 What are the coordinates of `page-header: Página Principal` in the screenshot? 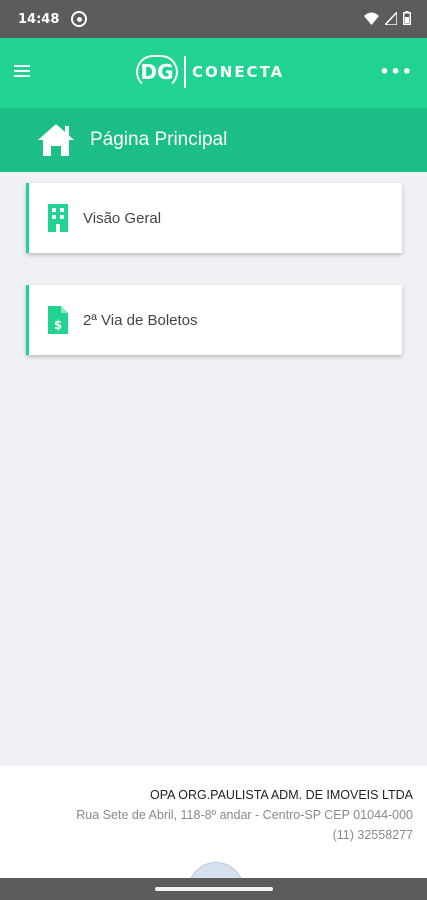 It's located at (213, 140).